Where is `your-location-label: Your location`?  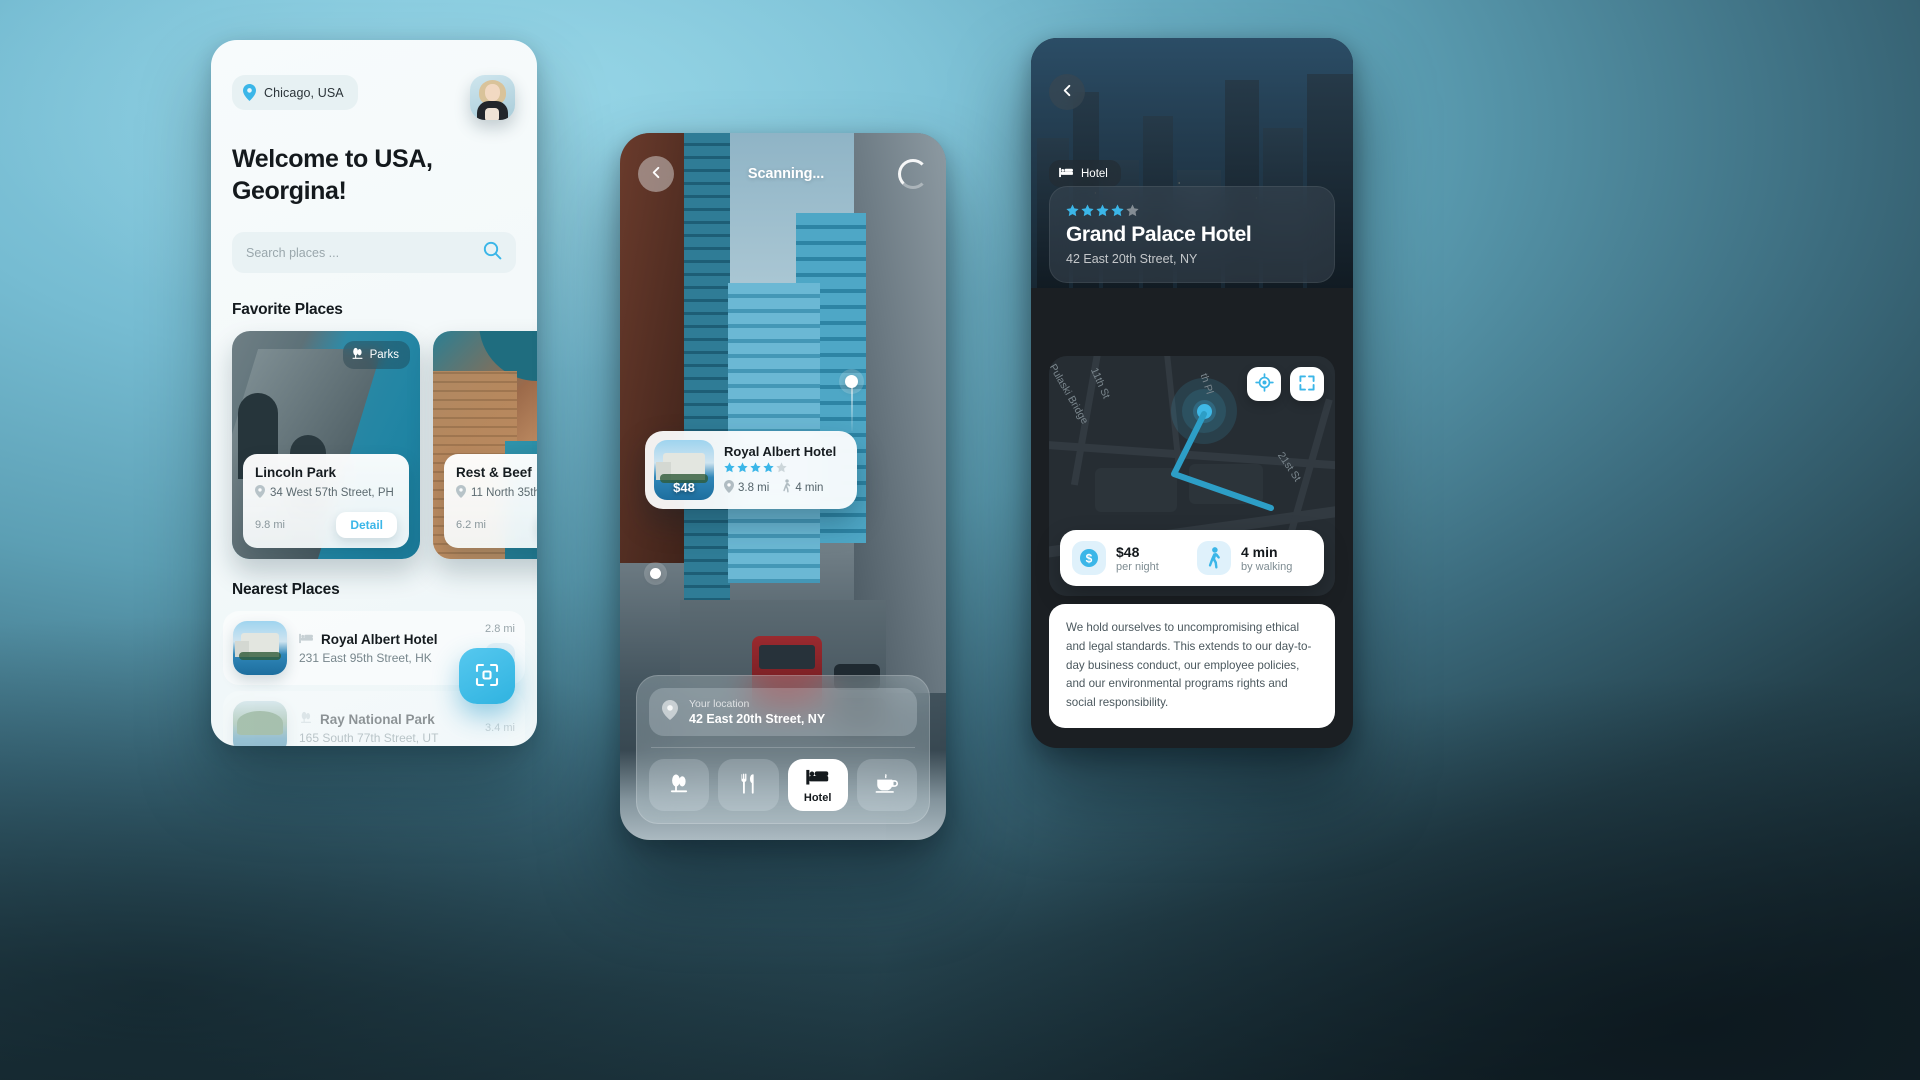 your-location-label: Your location is located at coordinates (719, 704).